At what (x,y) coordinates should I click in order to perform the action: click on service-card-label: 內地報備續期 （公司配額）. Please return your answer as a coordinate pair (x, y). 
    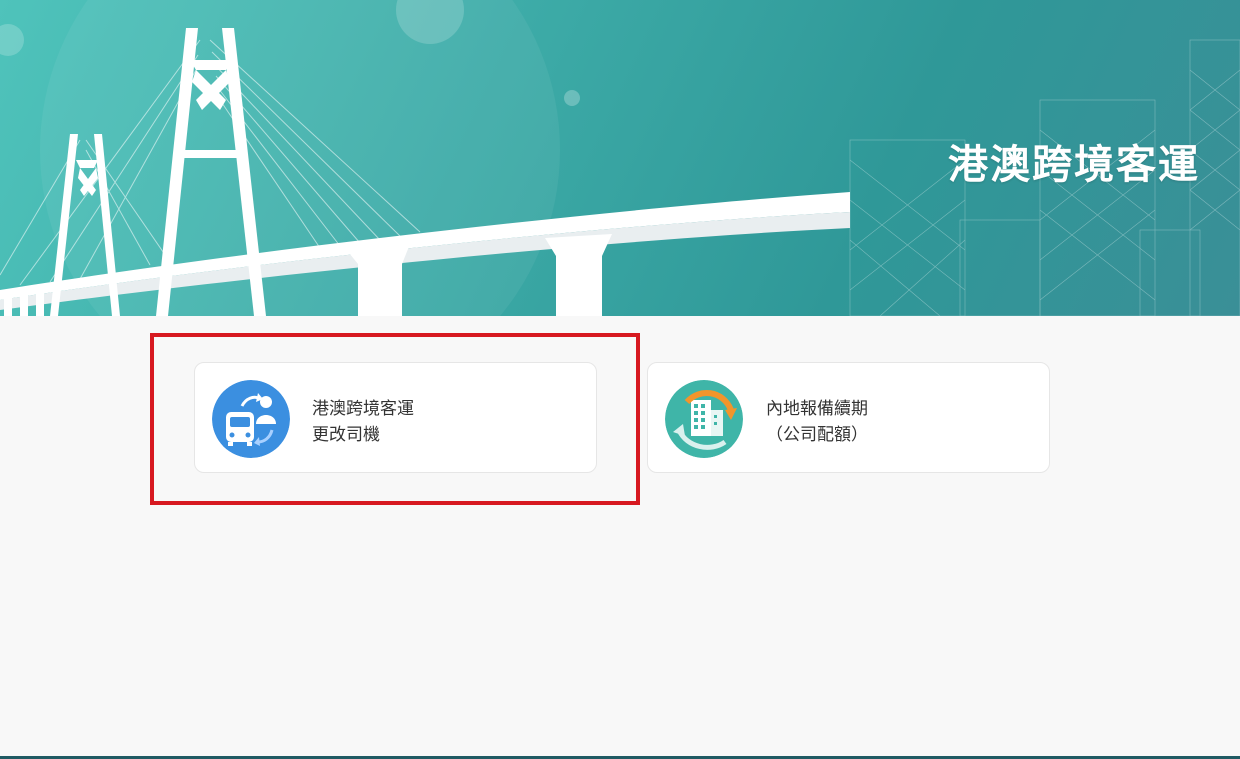
    Looking at the image, I should click on (817, 422).